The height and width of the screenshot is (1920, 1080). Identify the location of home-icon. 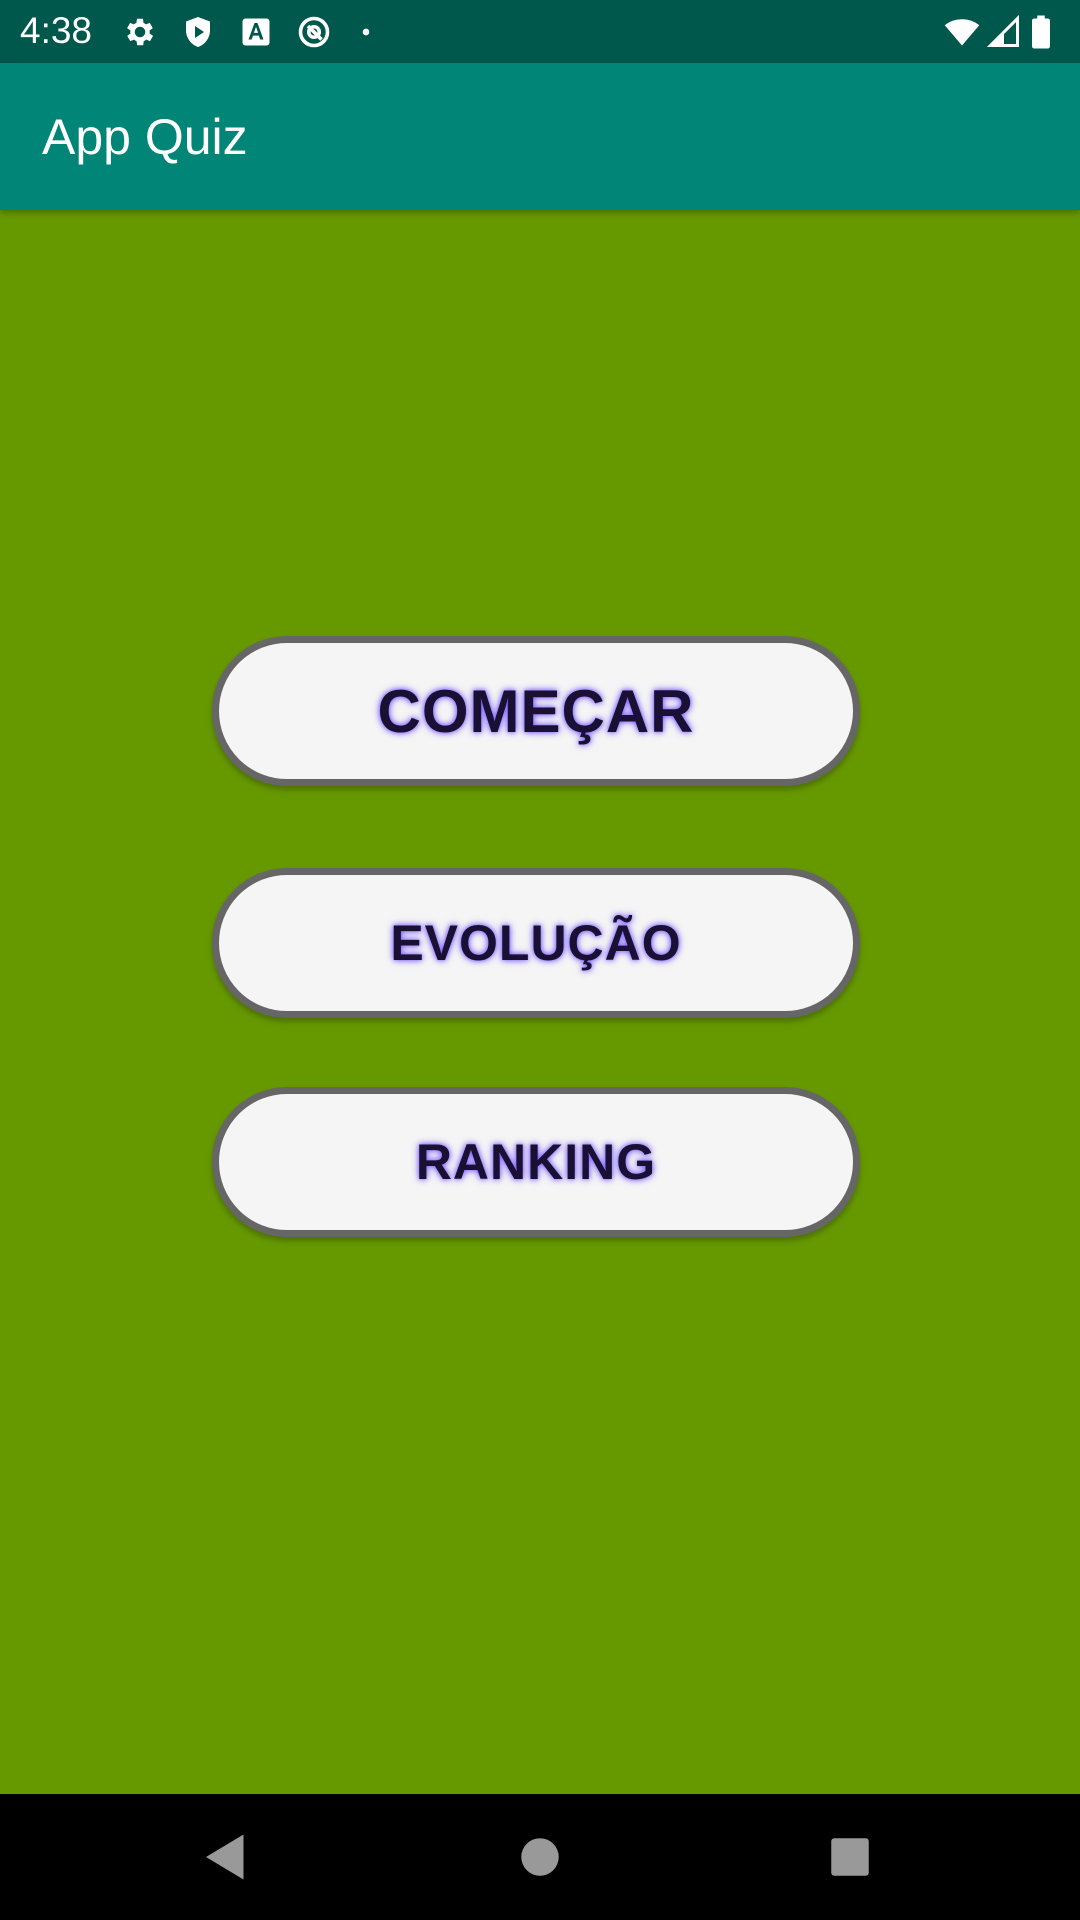
(540, 1857).